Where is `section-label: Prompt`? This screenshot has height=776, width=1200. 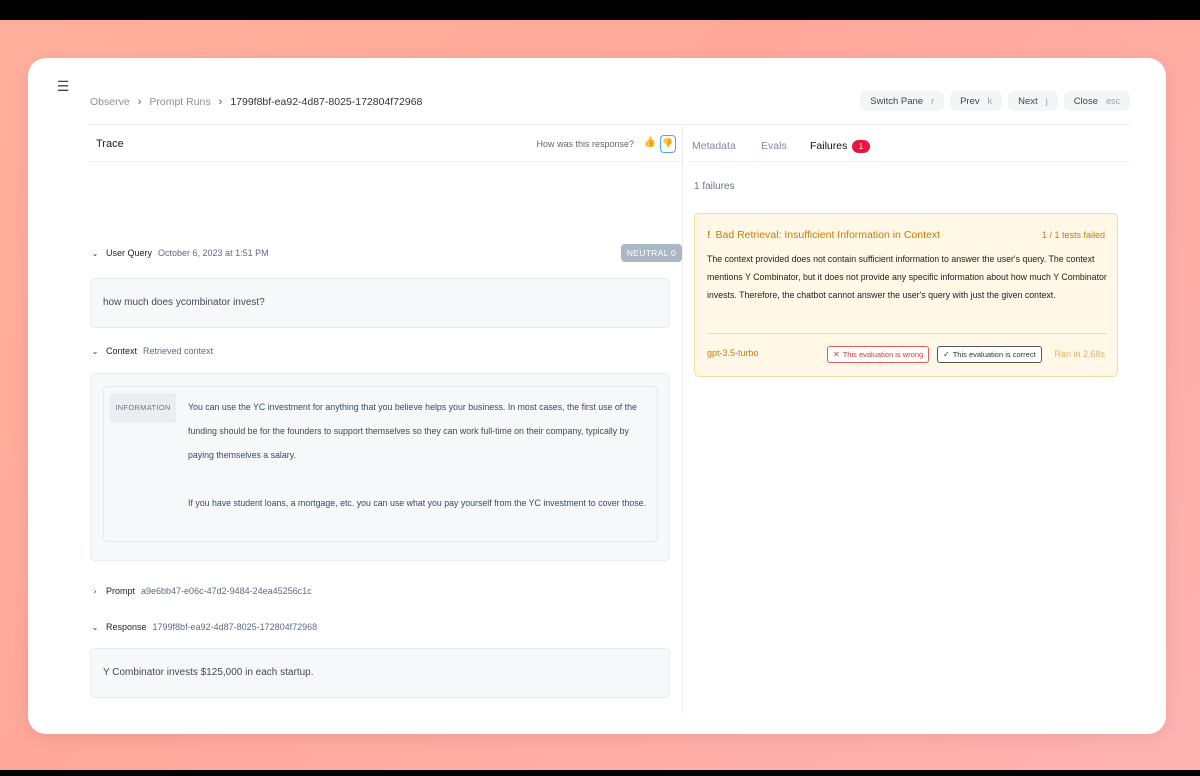 section-label: Prompt is located at coordinates (121, 591).